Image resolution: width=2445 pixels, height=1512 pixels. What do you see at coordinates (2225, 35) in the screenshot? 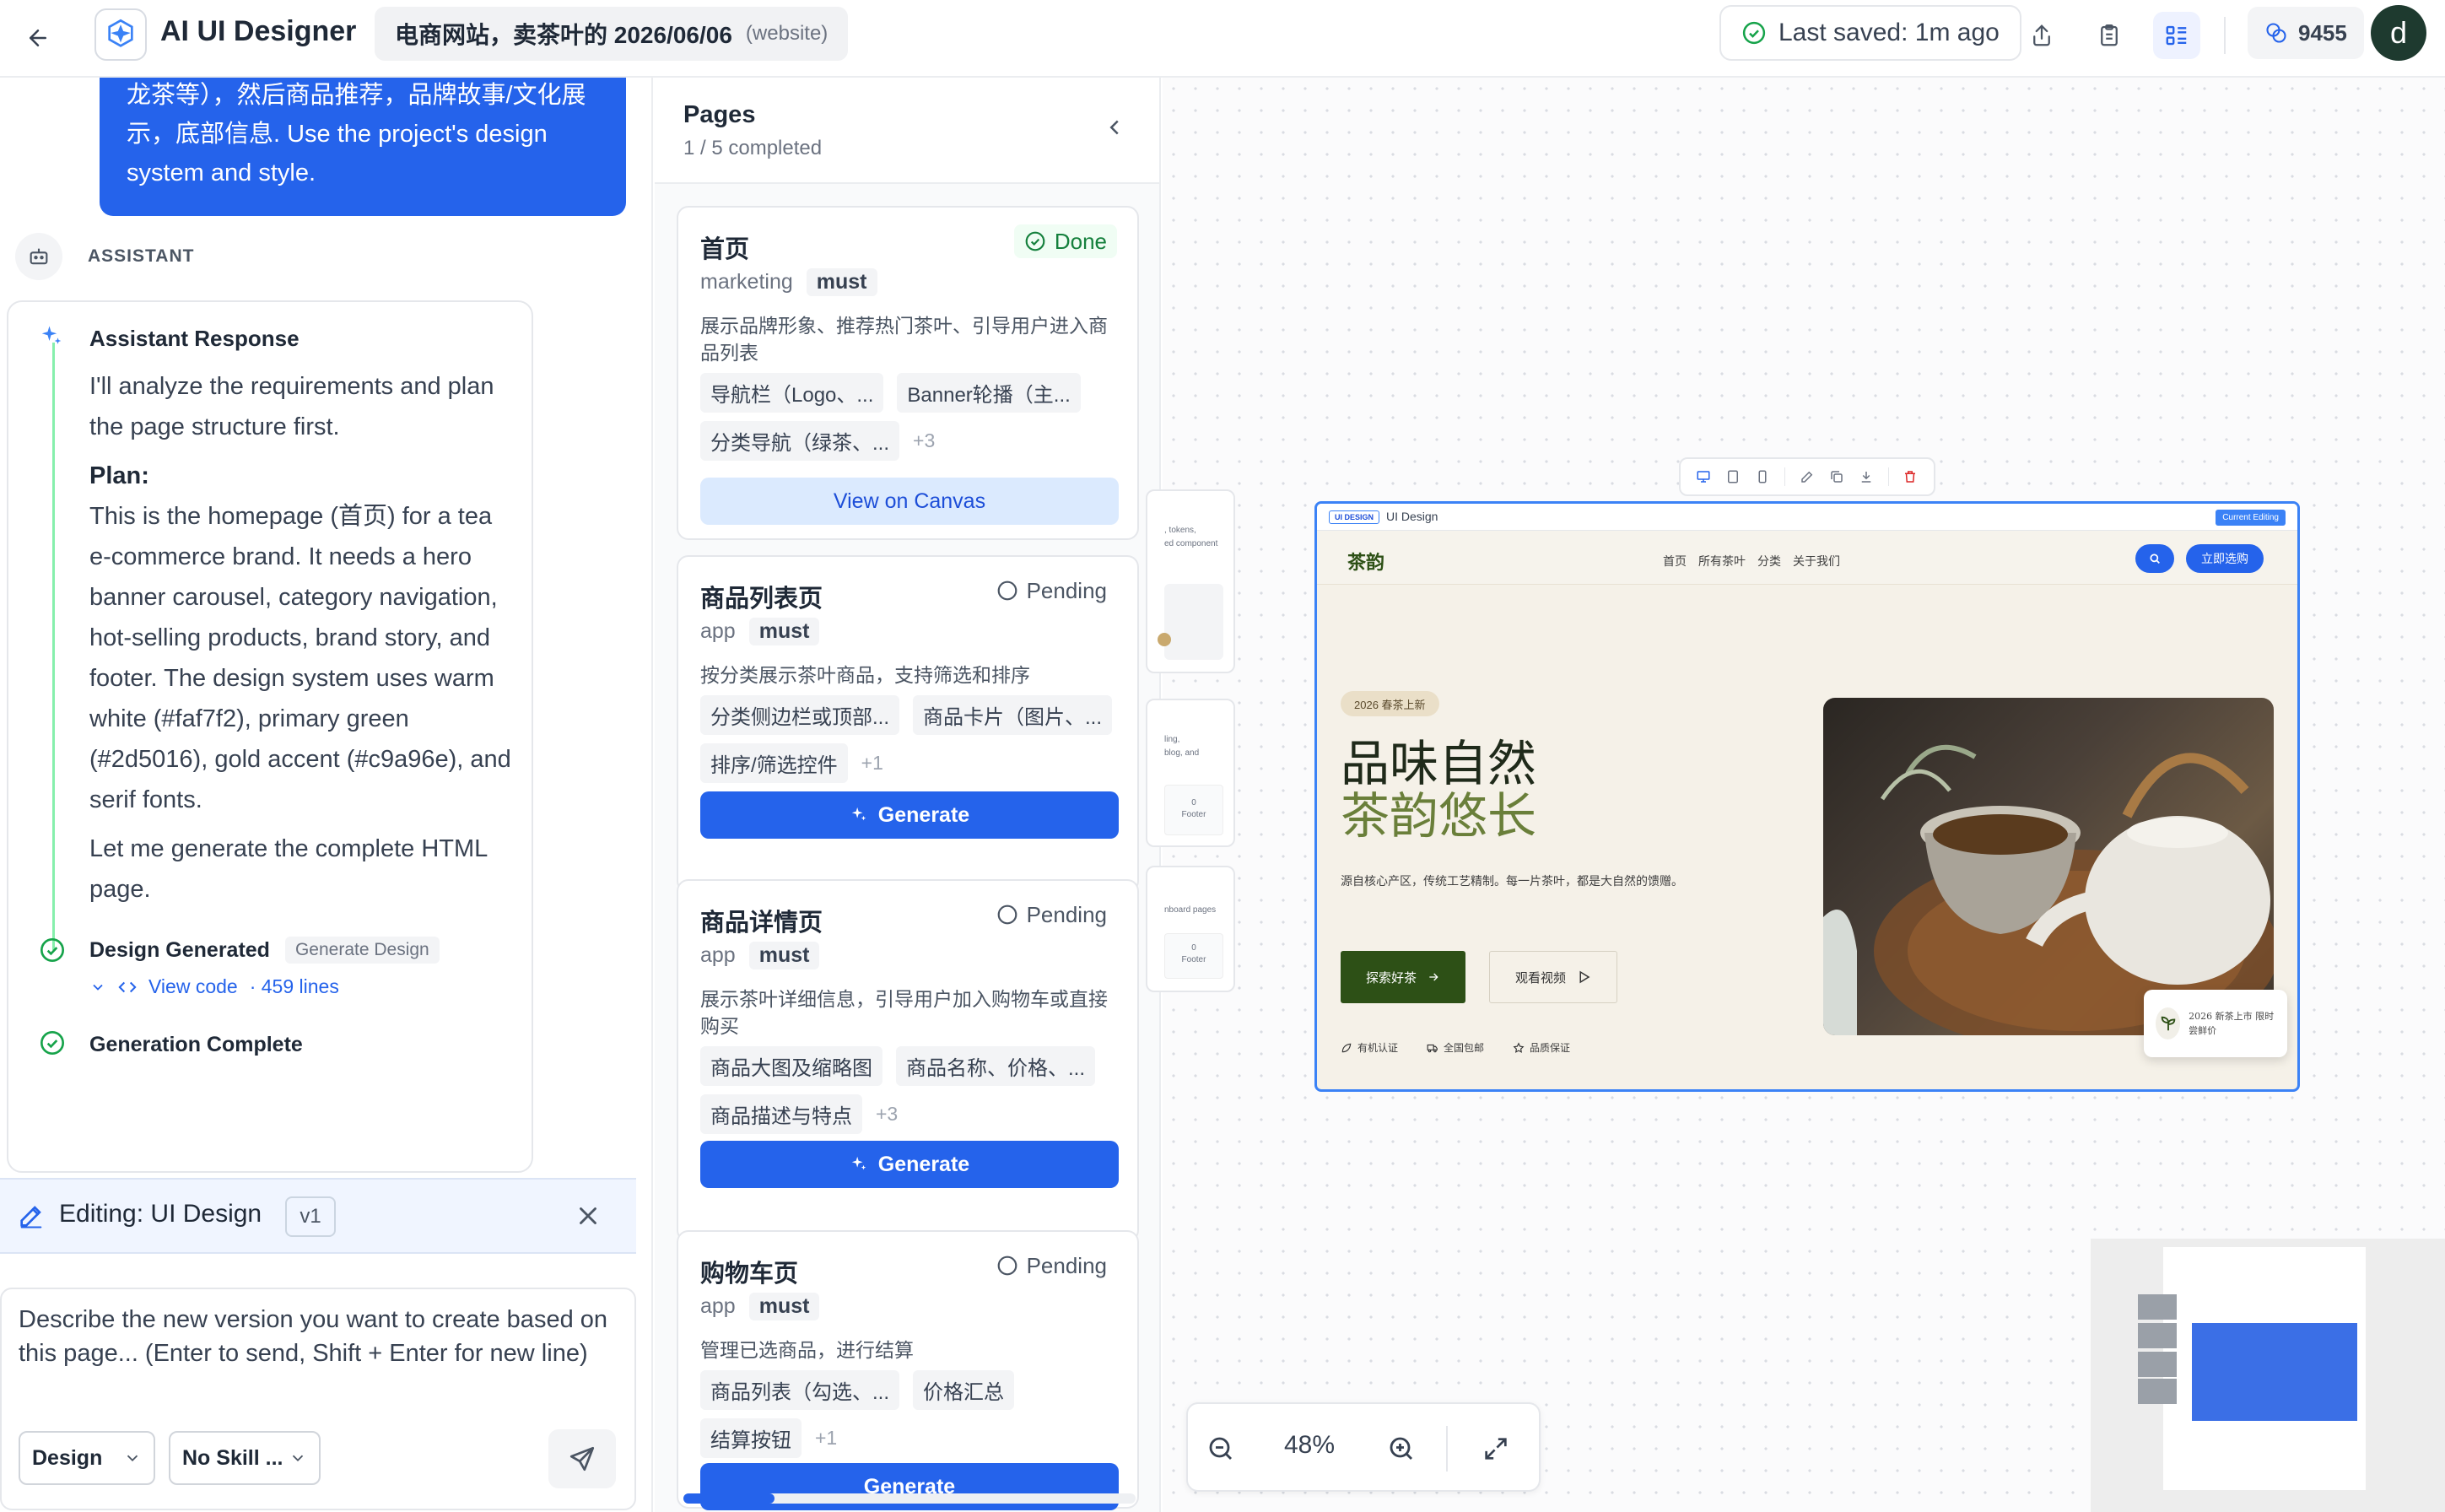
I see `toolbar-divider` at bounding box center [2225, 35].